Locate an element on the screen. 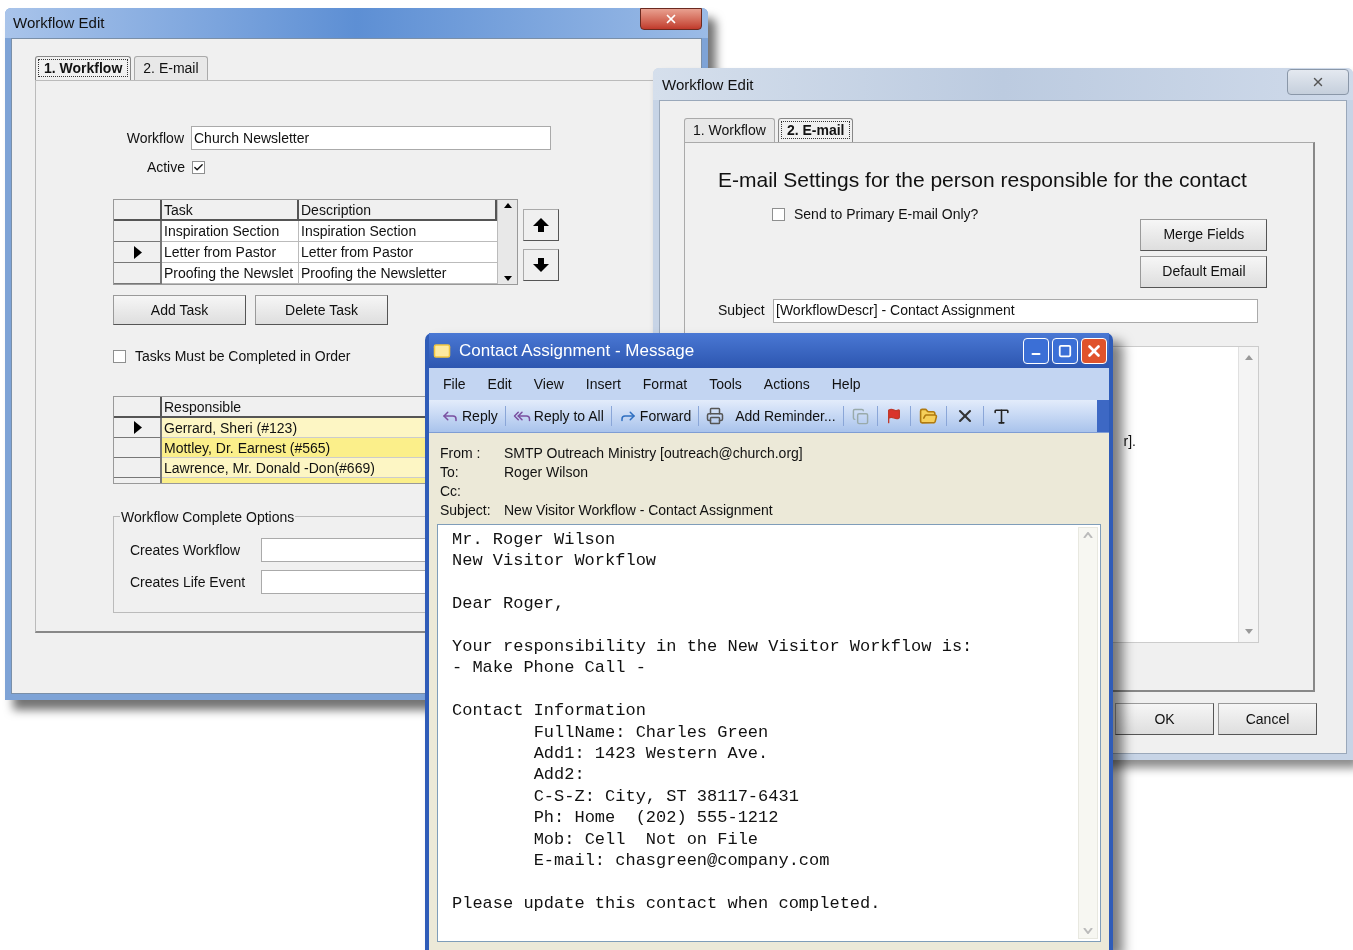 The height and width of the screenshot is (950, 1353). check-icon is located at coordinates (198, 167).